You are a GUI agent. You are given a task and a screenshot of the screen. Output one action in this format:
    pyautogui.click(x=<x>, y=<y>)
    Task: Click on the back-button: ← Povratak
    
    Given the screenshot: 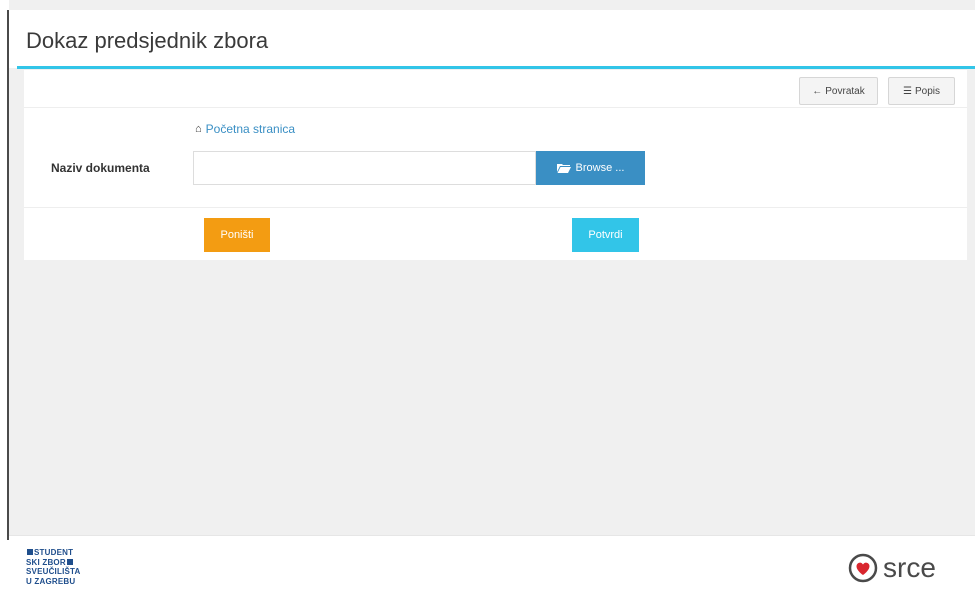 What is the action you would take?
    pyautogui.click(x=838, y=91)
    